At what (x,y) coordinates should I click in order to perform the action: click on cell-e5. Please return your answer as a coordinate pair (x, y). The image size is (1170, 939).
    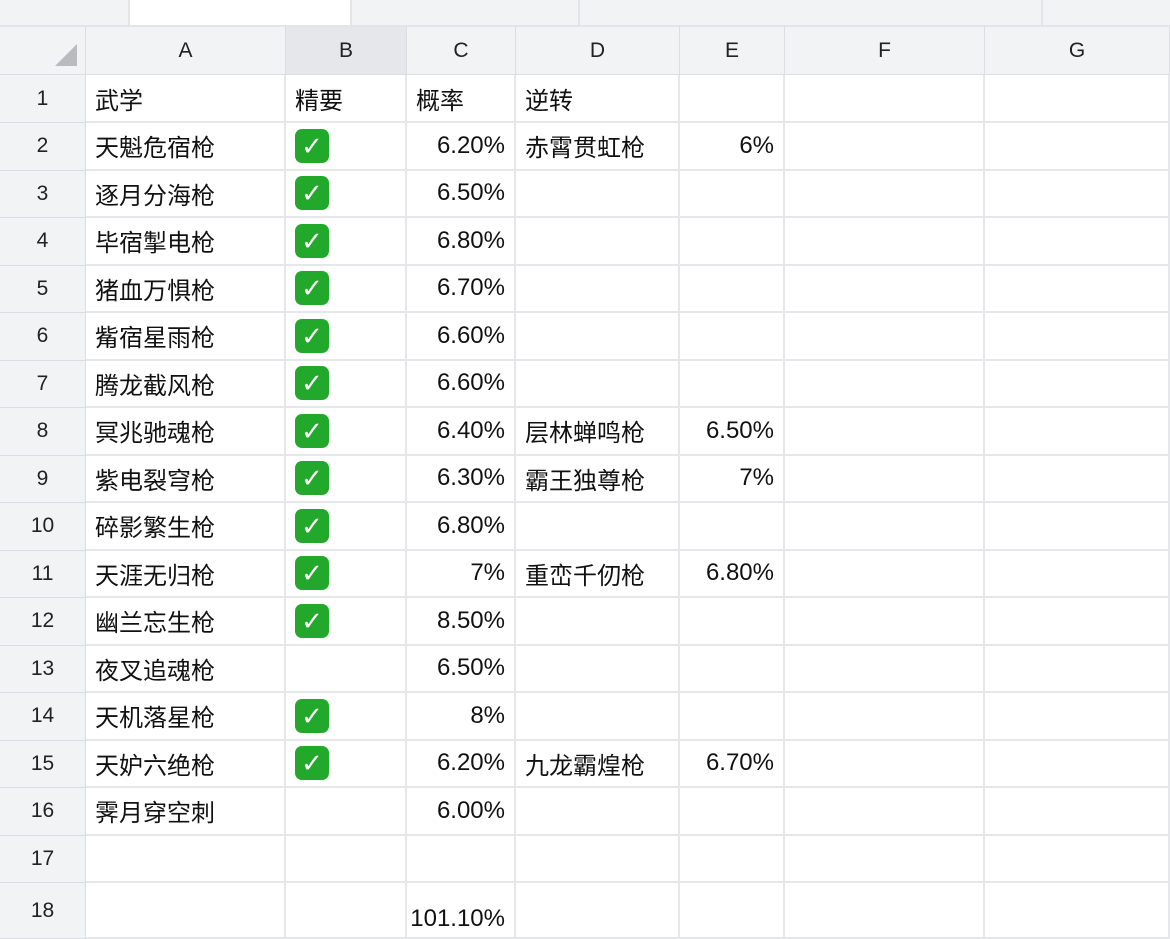
    Looking at the image, I should click on (732, 289).